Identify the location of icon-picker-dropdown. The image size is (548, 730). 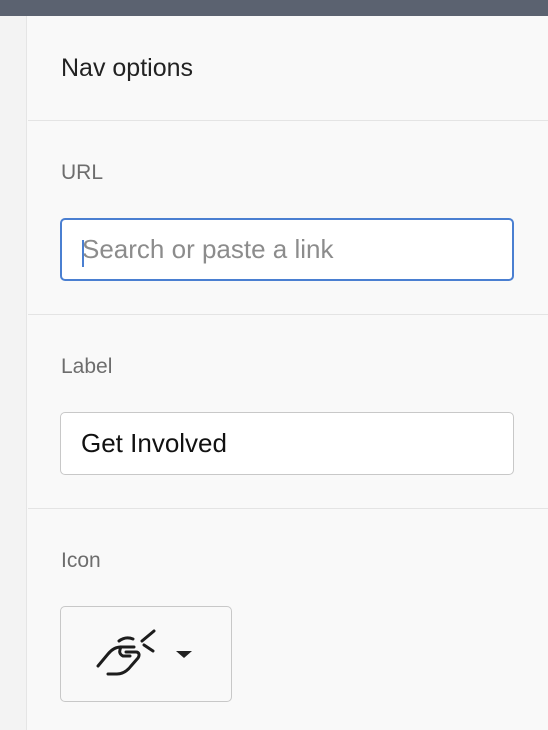
(146, 654).